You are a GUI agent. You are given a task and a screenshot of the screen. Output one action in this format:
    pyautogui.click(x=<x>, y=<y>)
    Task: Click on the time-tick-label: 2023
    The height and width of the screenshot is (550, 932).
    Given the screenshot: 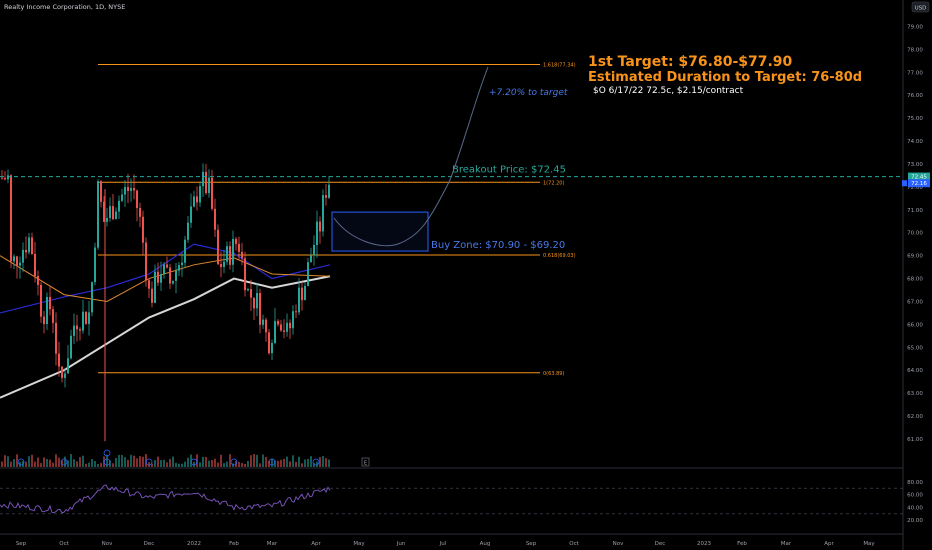 What is the action you would take?
    pyautogui.click(x=704, y=544)
    